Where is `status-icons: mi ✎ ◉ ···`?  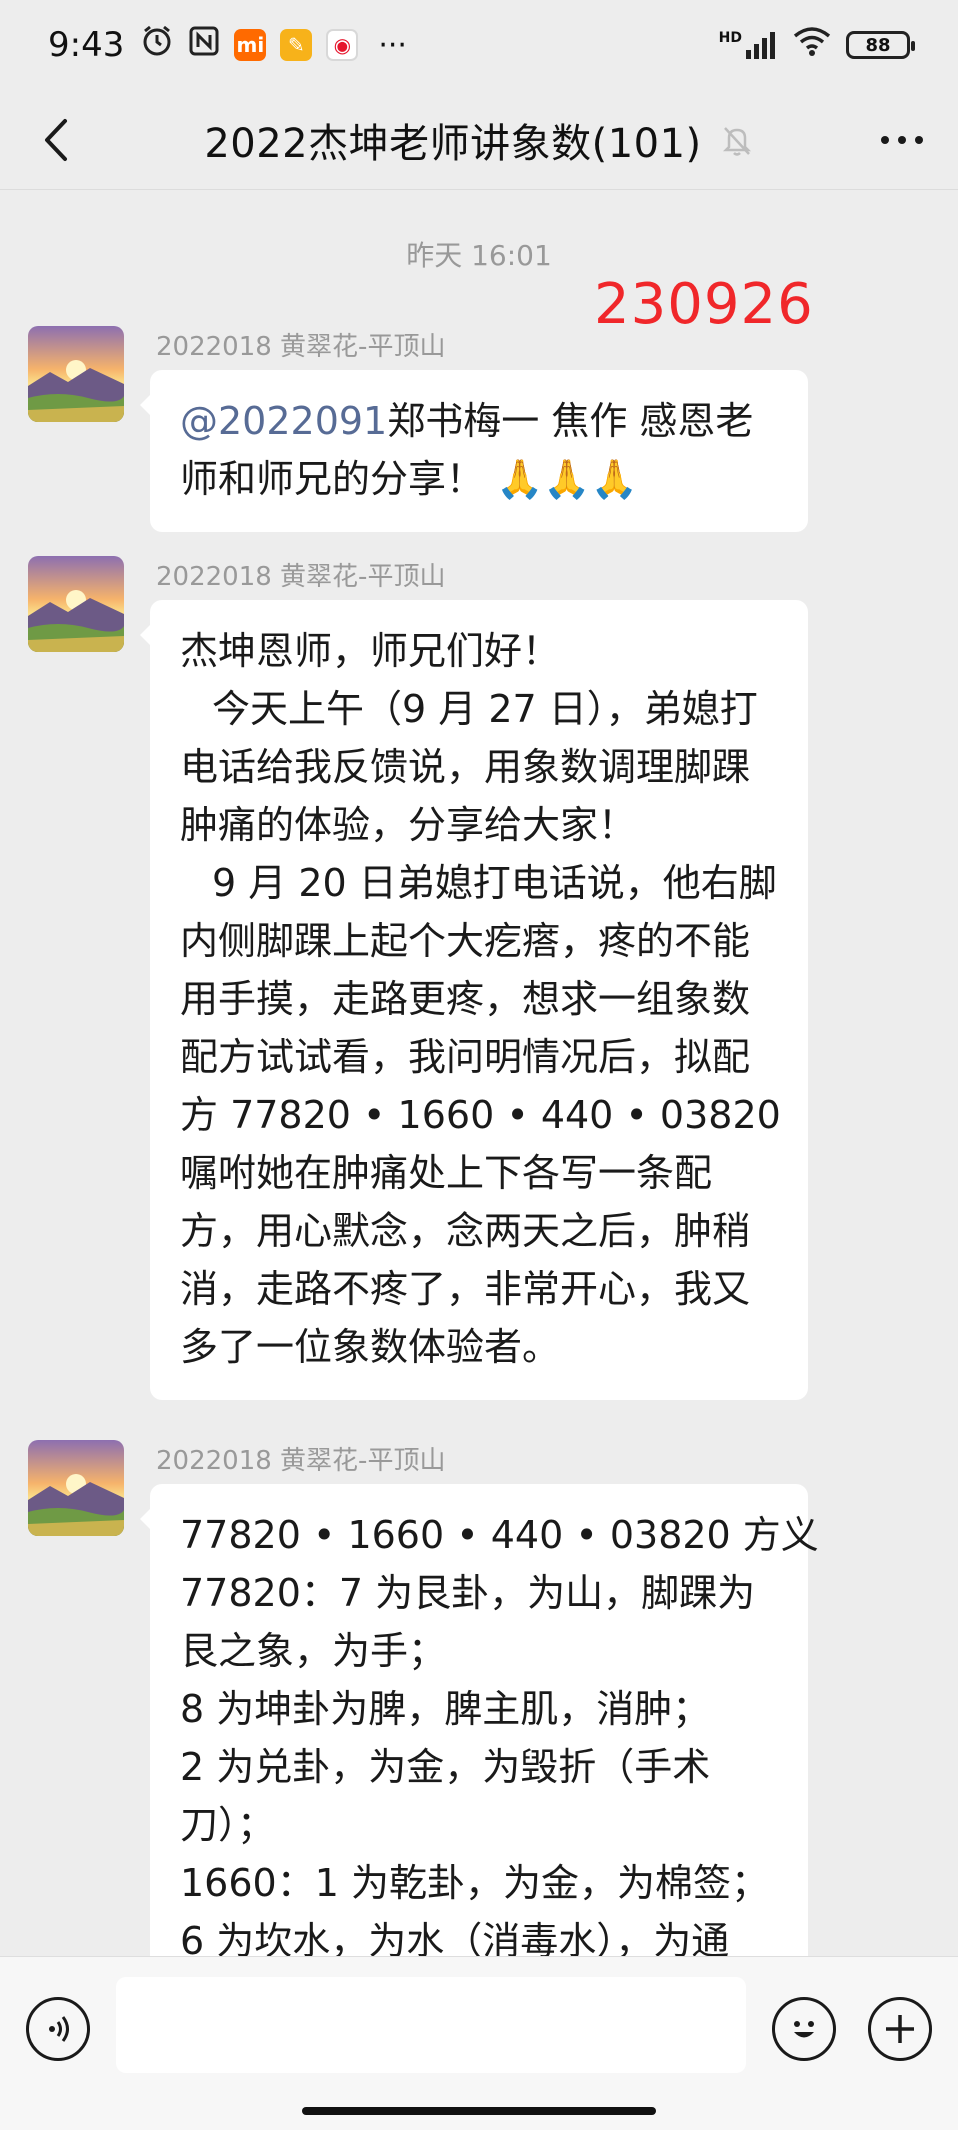
status-icons: mi ✎ ◉ ··· is located at coordinates (273, 45).